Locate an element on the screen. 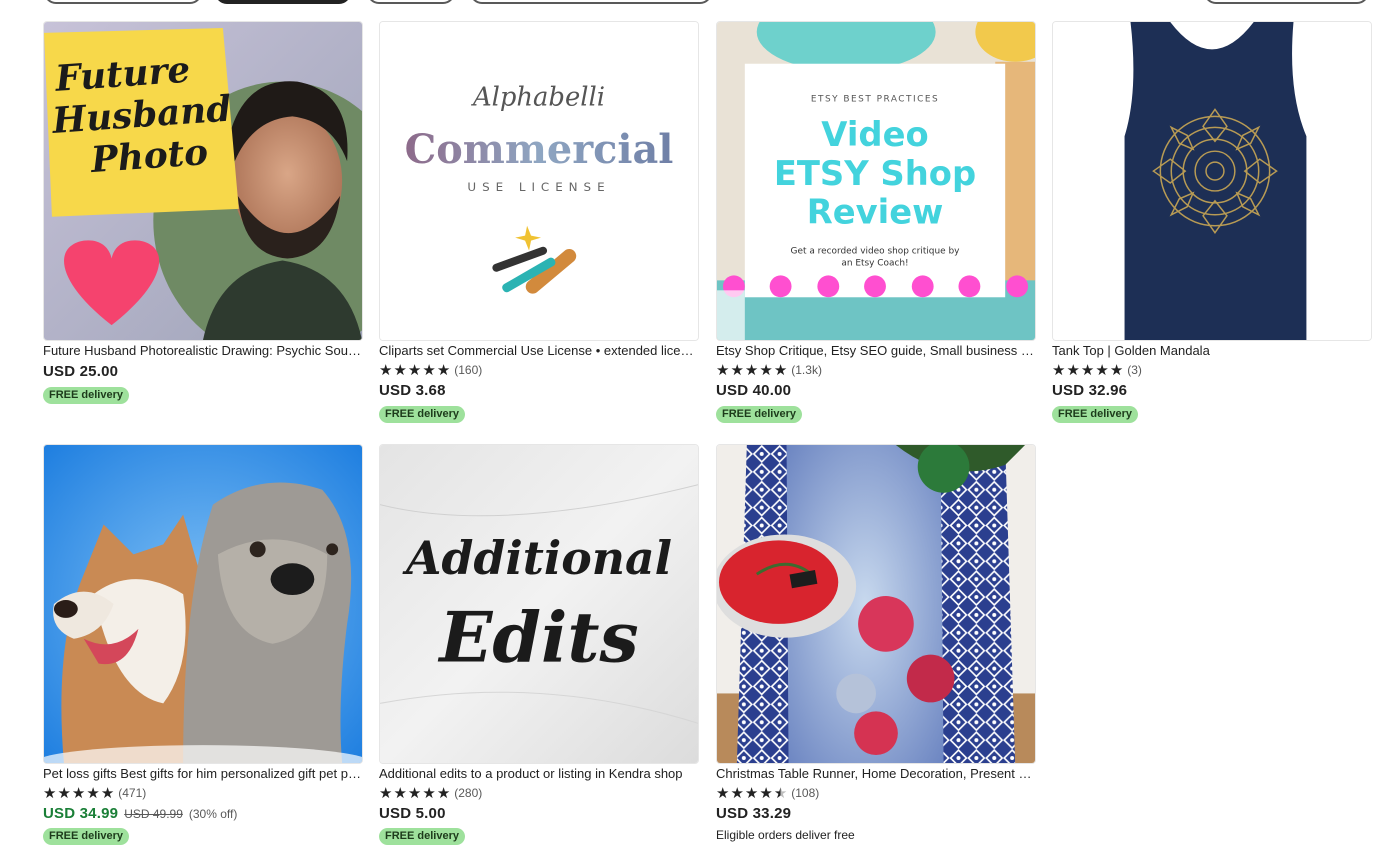 The image size is (1394, 853). price-row: USD 34.99 USD 49.99 (30% off) is located at coordinates (140, 813).